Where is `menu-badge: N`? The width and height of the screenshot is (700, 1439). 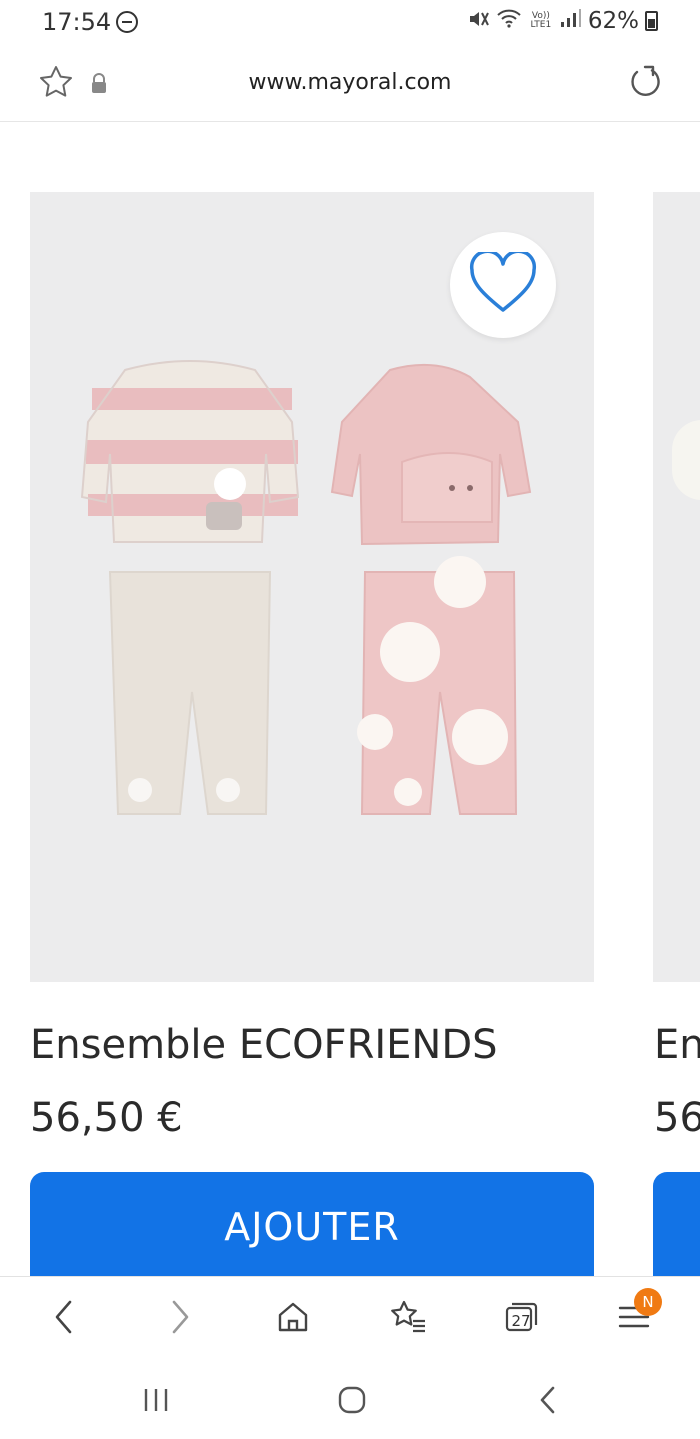
menu-badge: N is located at coordinates (648, 1302).